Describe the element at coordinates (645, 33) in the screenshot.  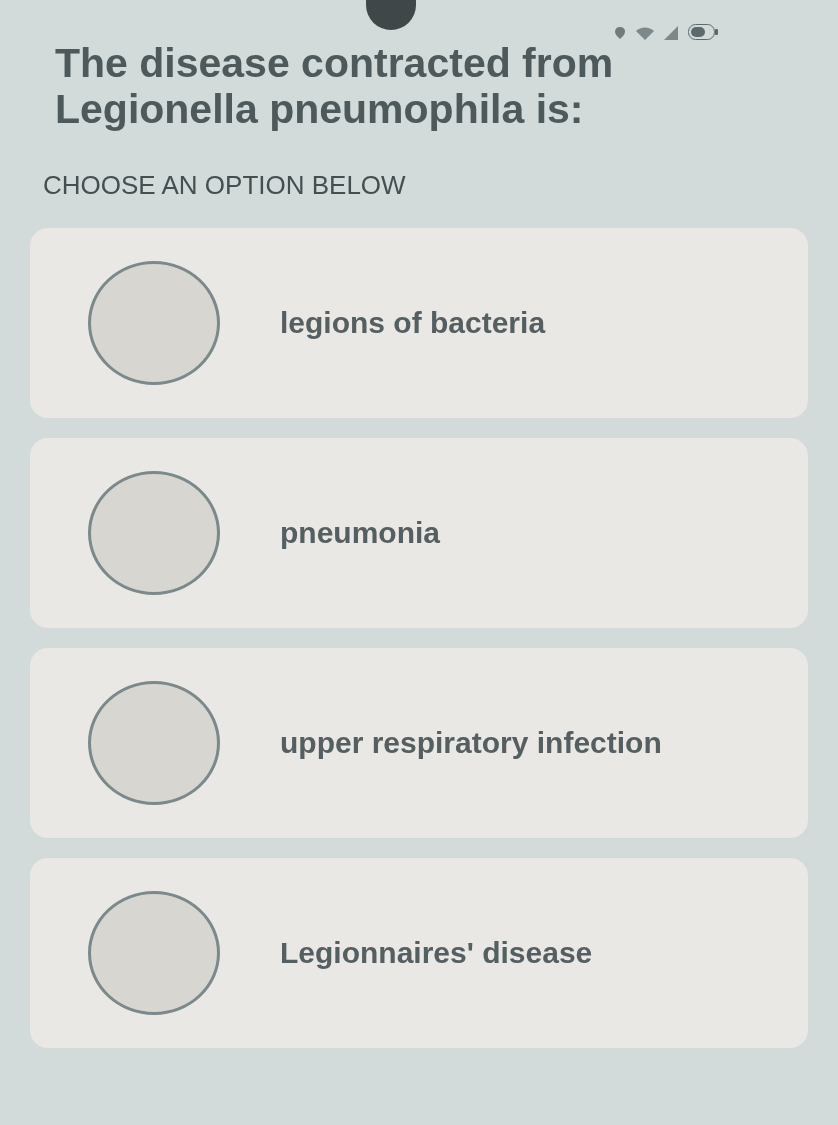
I see `wifi-icon` at that location.